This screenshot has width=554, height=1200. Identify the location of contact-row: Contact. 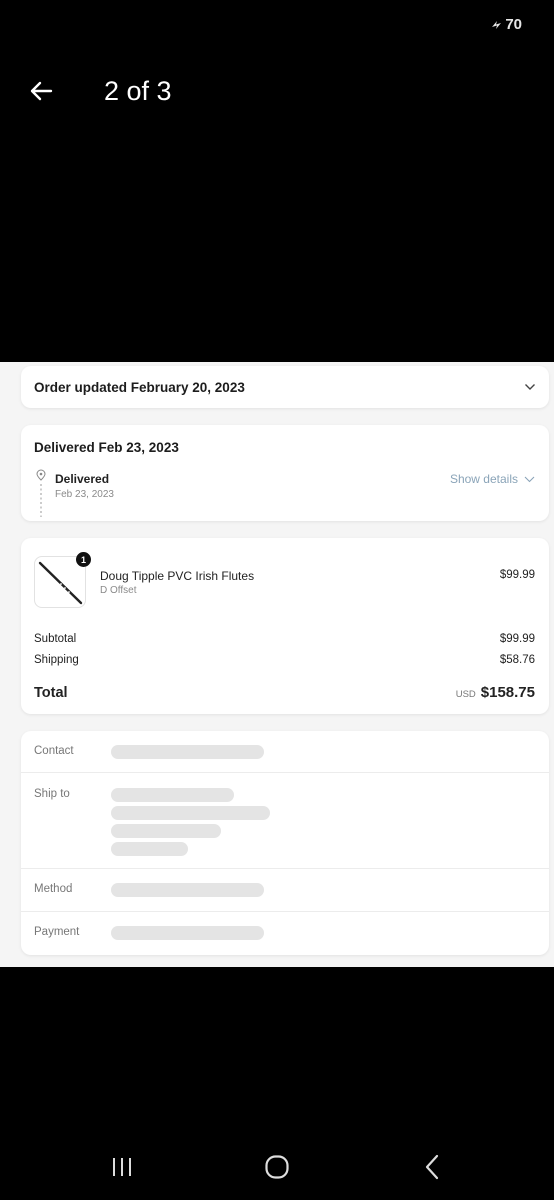
(285, 752).